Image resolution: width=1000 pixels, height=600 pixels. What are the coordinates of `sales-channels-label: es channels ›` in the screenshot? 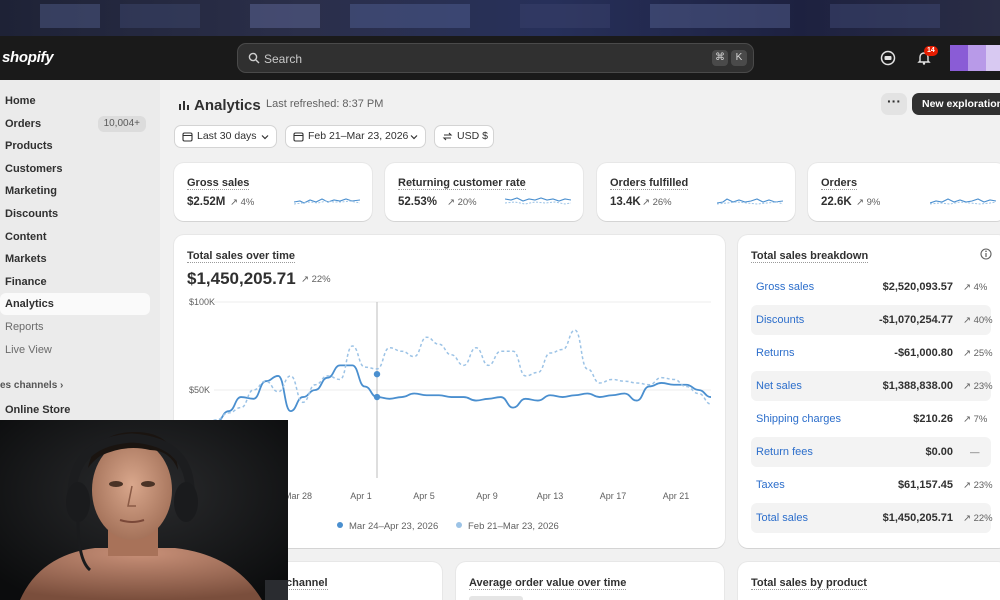 It's located at (31, 385).